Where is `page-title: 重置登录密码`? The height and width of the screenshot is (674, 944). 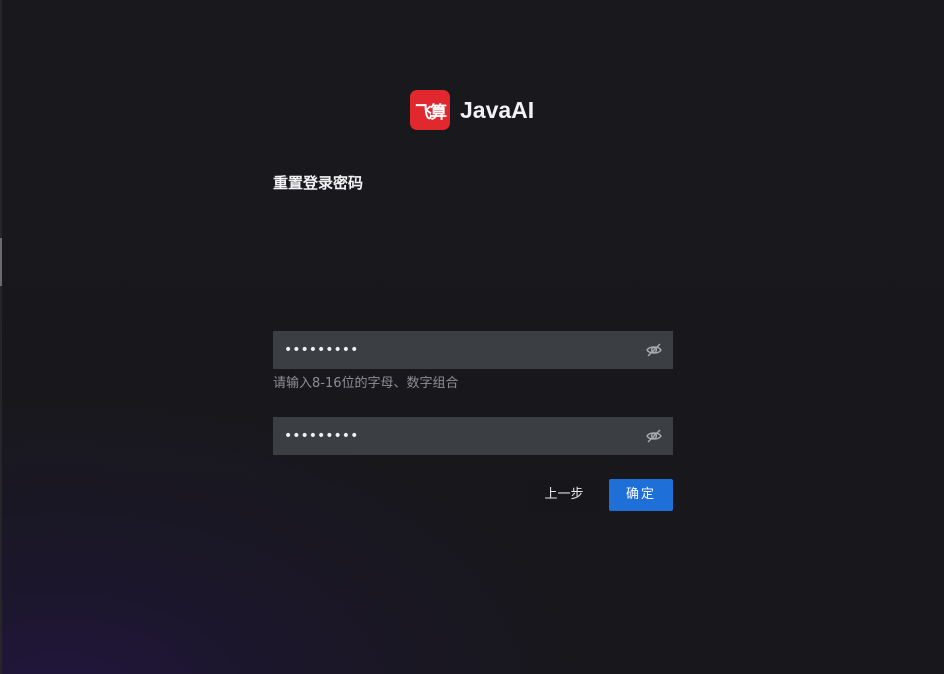 page-title: 重置登录密码 is located at coordinates (318, 183).